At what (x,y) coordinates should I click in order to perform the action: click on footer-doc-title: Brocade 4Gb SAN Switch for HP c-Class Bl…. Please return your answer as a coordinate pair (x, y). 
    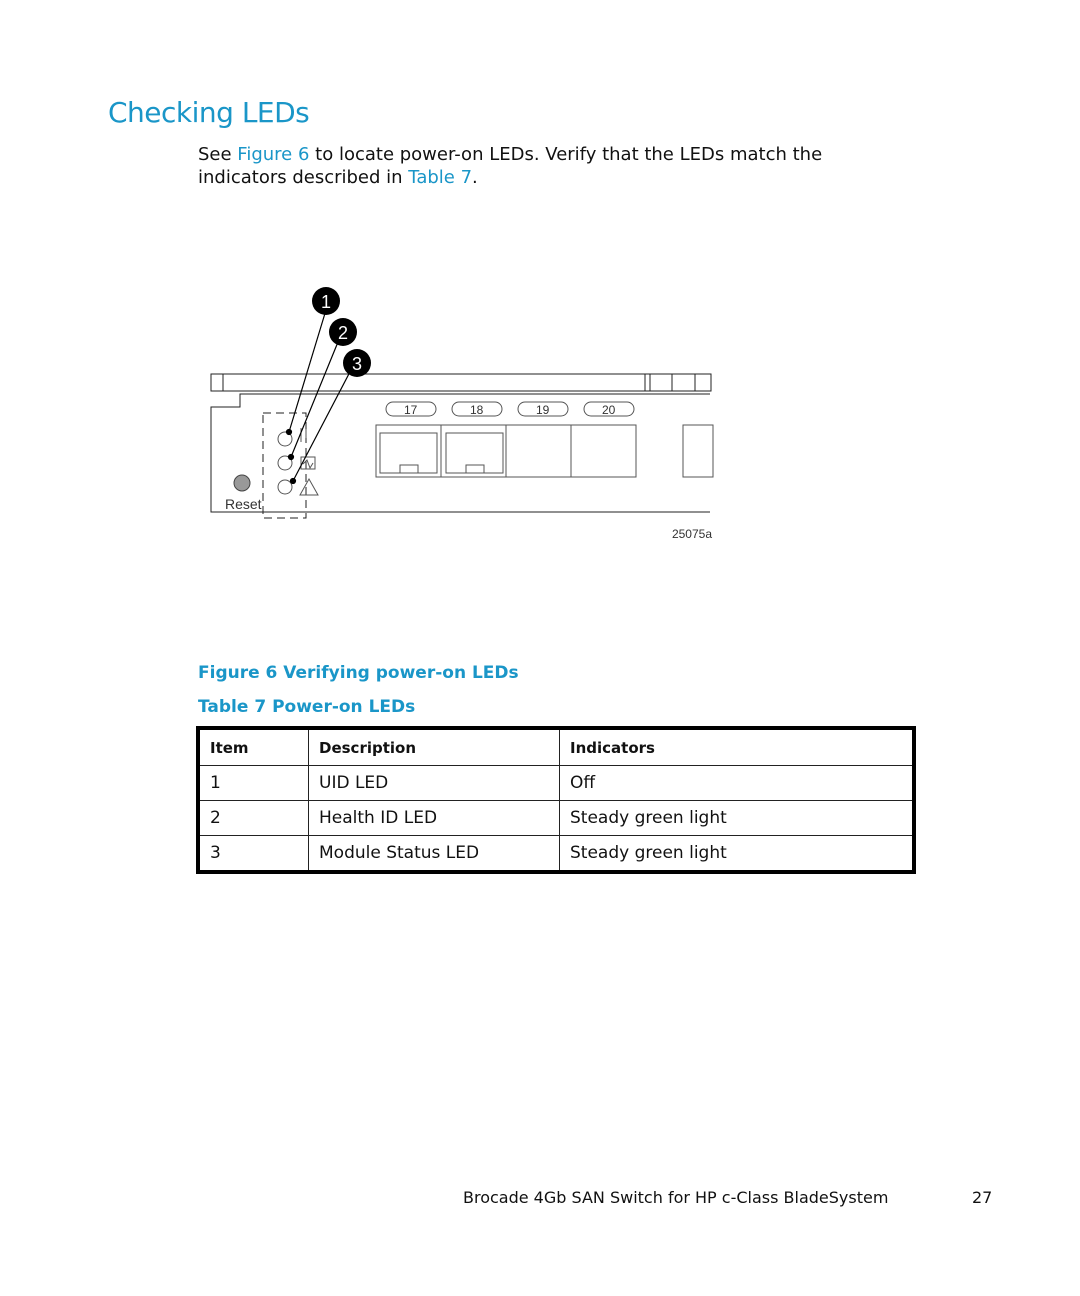
    Looking at the image, I should click on (676, 1197).